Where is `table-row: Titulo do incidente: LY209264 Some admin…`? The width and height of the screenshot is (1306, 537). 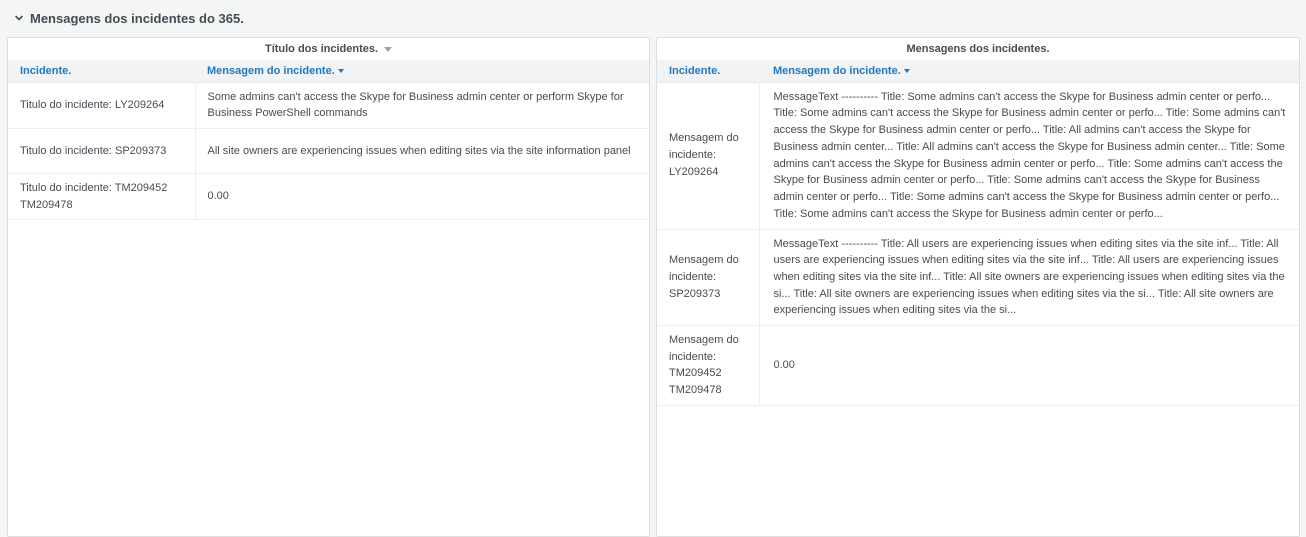
table-row: Titulo do incidente: LY209264 Some admin… is located at coordinates (328, 105).